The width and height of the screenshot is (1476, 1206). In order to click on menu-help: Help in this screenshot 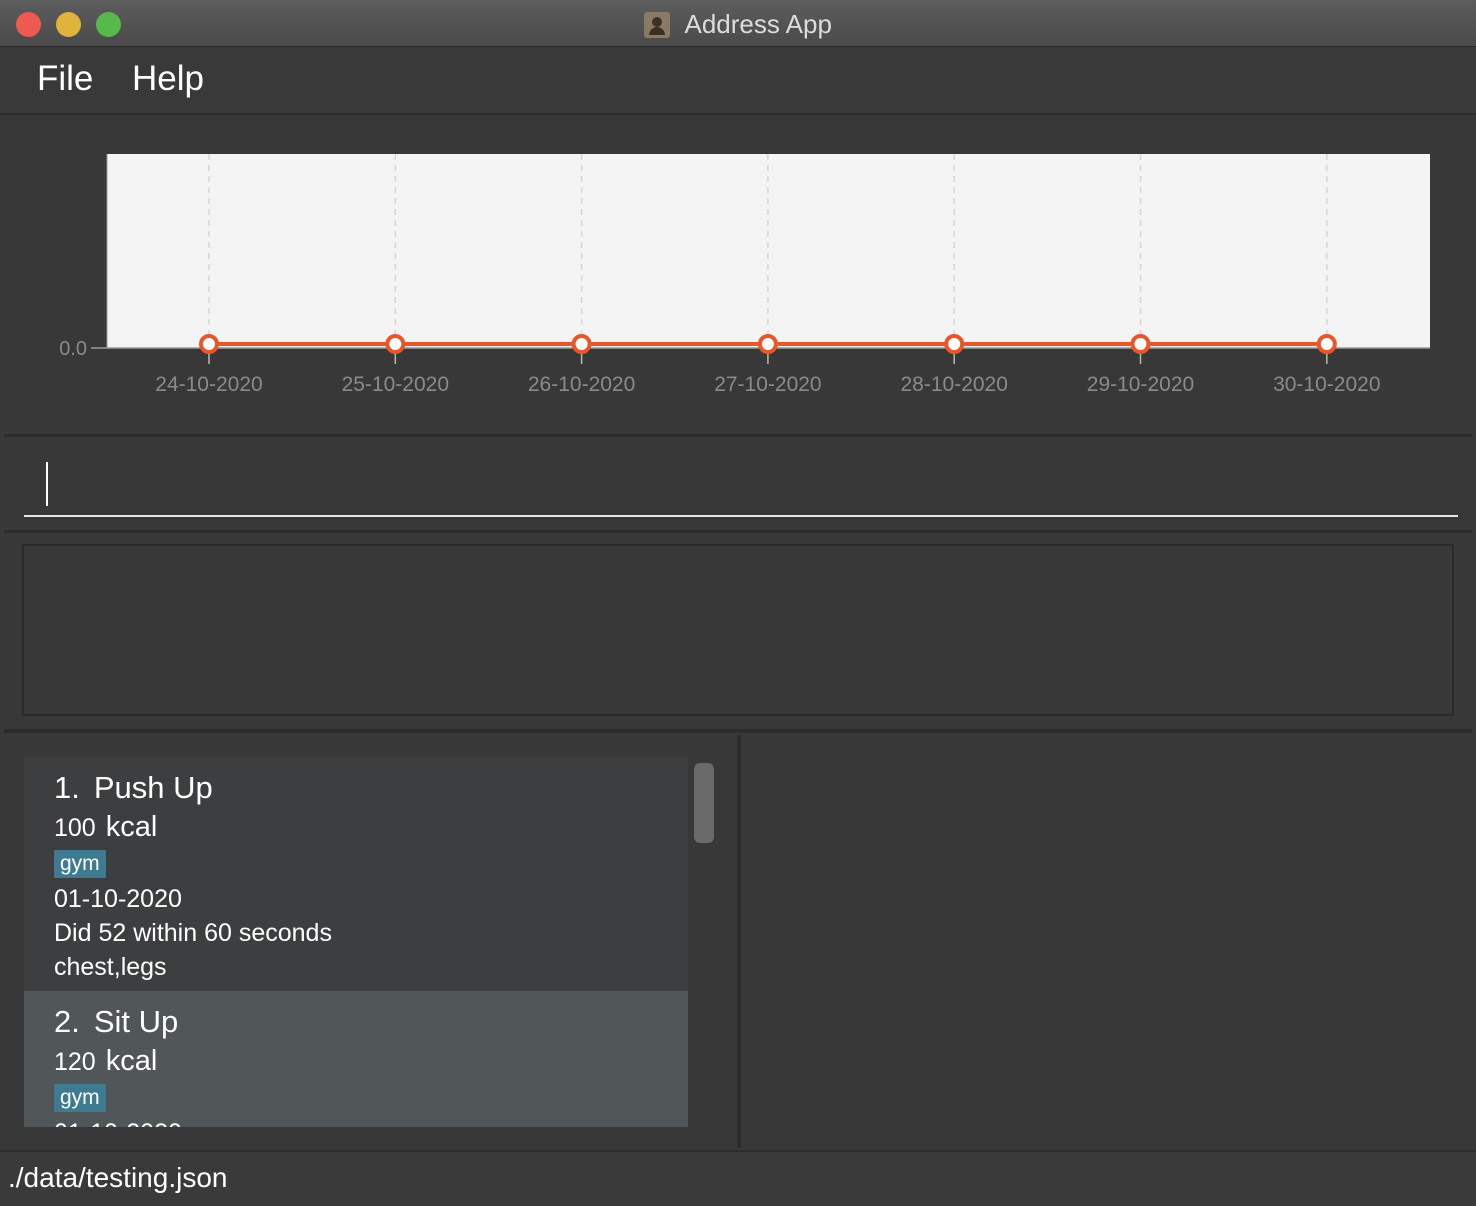, I will do `click(168, 79)`.